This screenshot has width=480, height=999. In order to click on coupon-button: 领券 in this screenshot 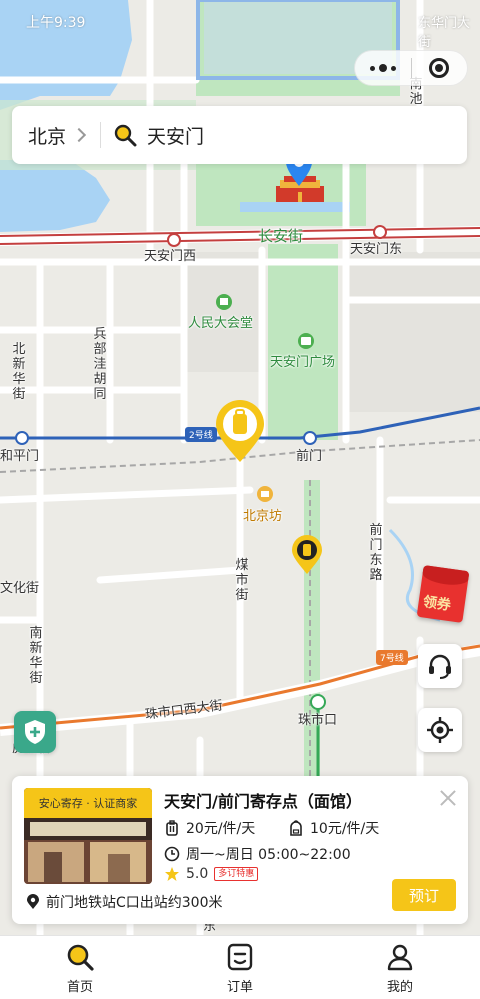, I will do `click(443, 594)`.